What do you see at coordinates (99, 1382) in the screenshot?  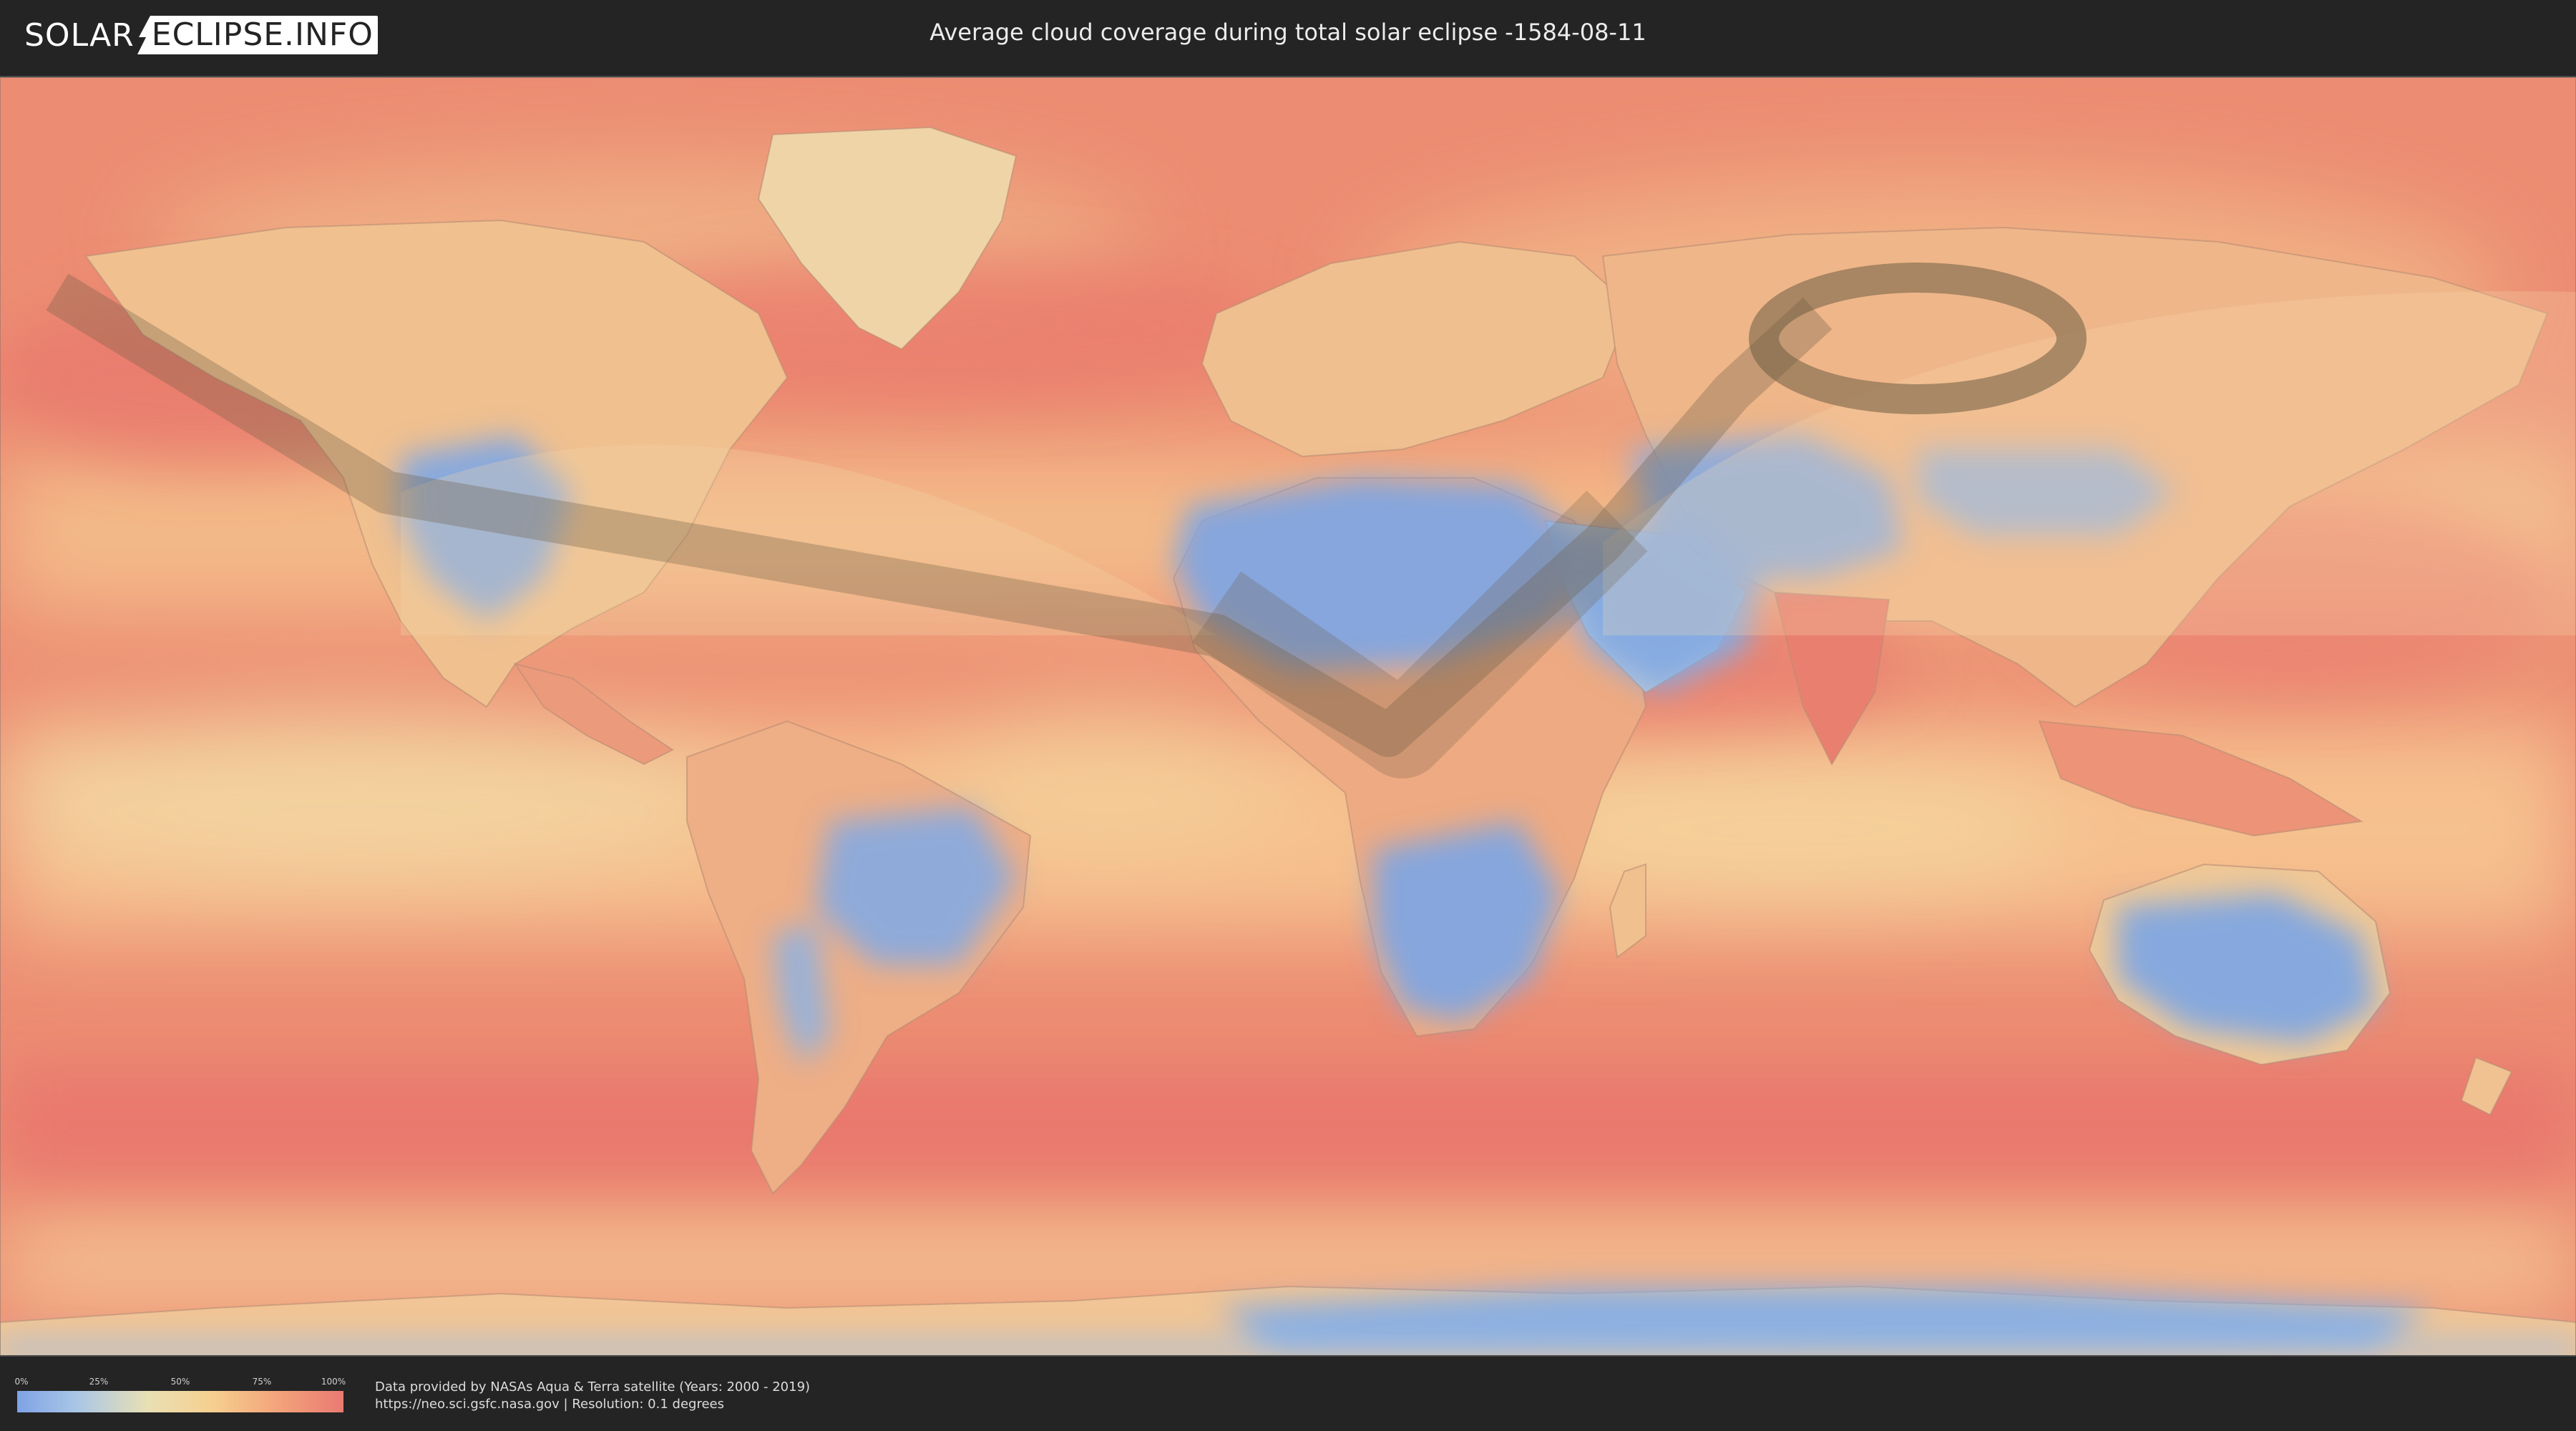 I see `legend-tick-25: 25%` at bounding box center [99, 1382].